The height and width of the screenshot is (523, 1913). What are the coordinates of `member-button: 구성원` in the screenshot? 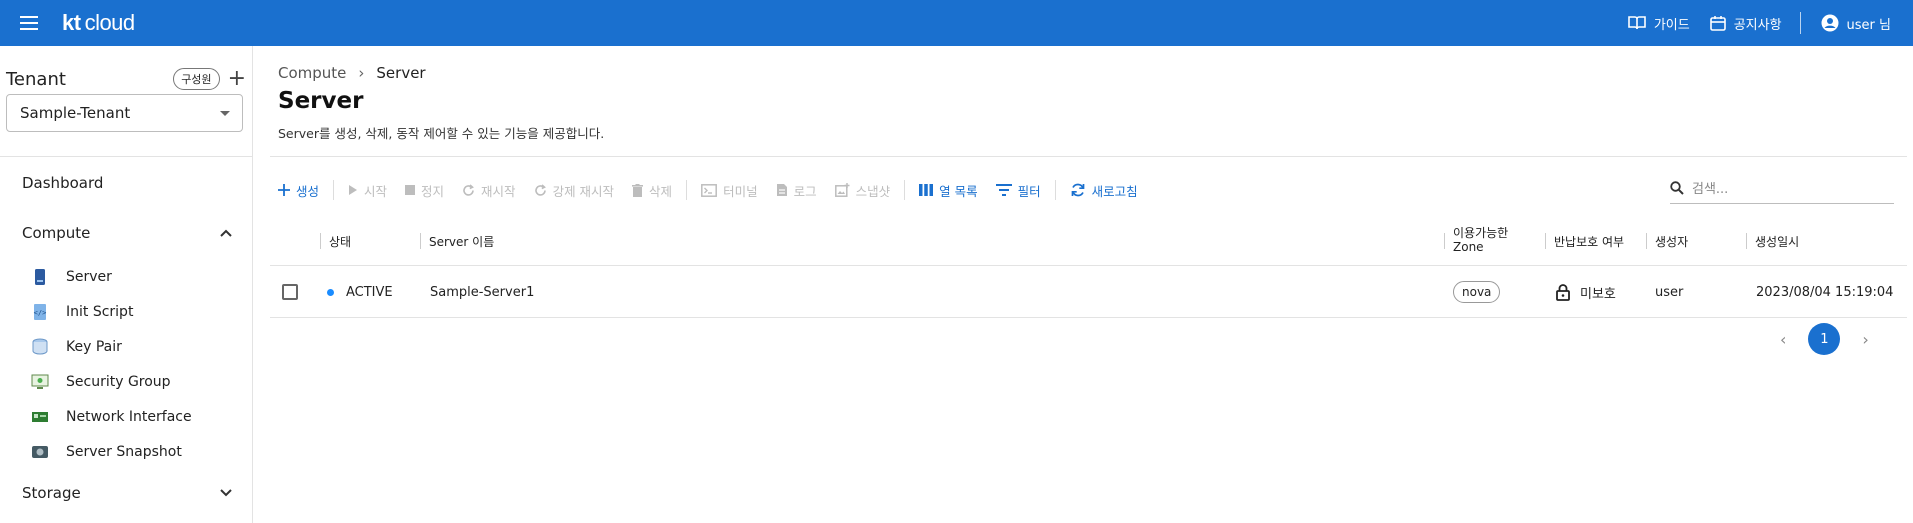 It's located at (196, 79).